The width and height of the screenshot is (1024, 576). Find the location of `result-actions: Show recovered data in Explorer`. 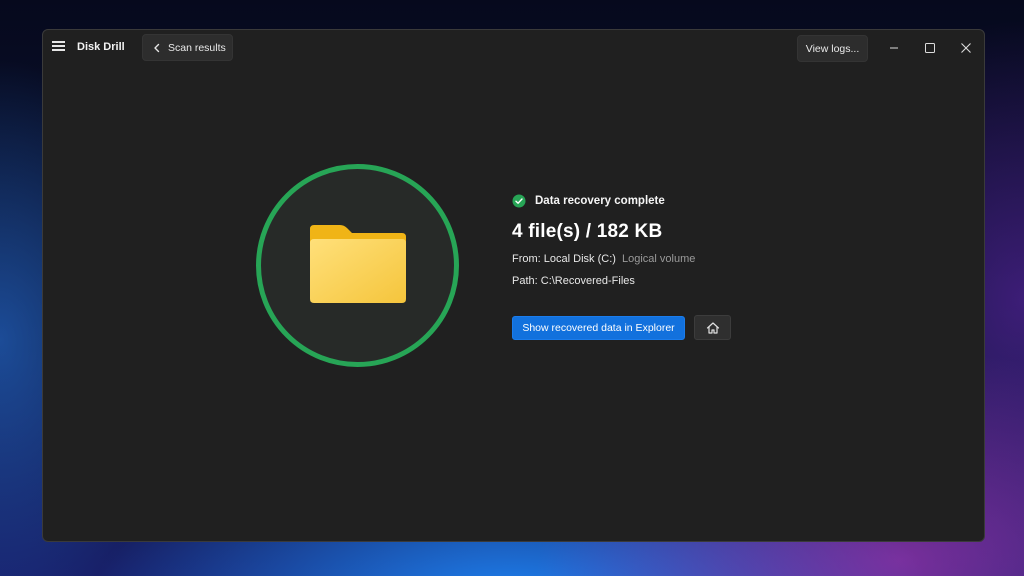

result-actions: Show recovered data in Explorer is located at coordinates (621, 327).